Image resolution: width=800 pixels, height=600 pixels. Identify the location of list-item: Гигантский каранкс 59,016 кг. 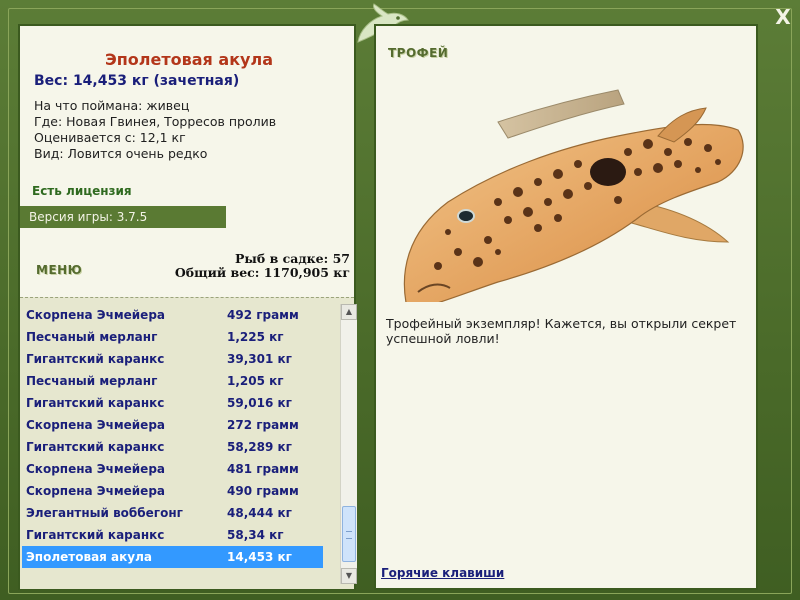
(172, 403).